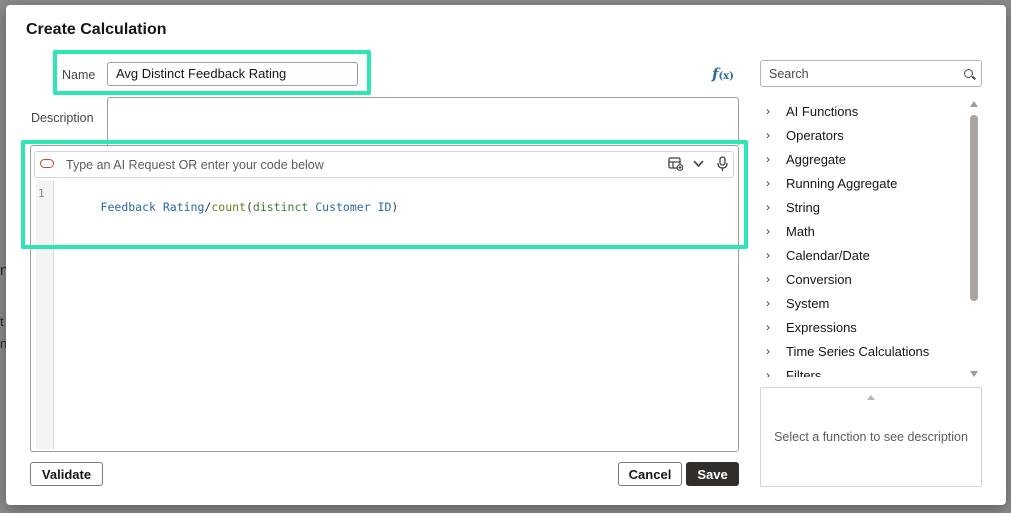 The width and height of the screenshot is (1011, 513). I want to click on insert-data-icon, so click(676, 165).